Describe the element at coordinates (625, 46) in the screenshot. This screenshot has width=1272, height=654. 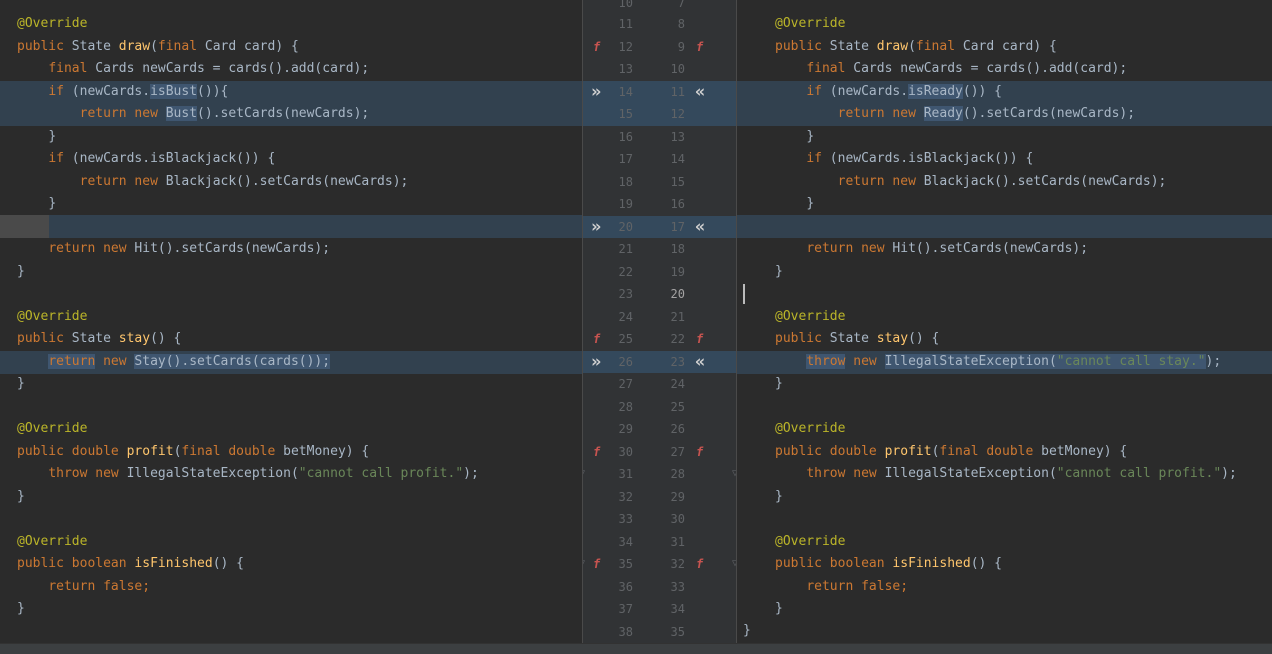
I see `left-line-number: 12` at that location.